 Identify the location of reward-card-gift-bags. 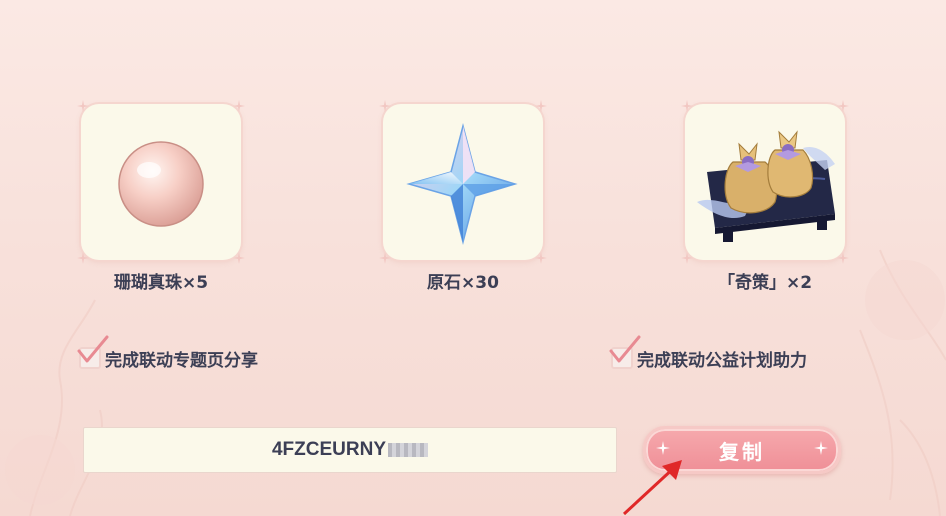
(765, 182).